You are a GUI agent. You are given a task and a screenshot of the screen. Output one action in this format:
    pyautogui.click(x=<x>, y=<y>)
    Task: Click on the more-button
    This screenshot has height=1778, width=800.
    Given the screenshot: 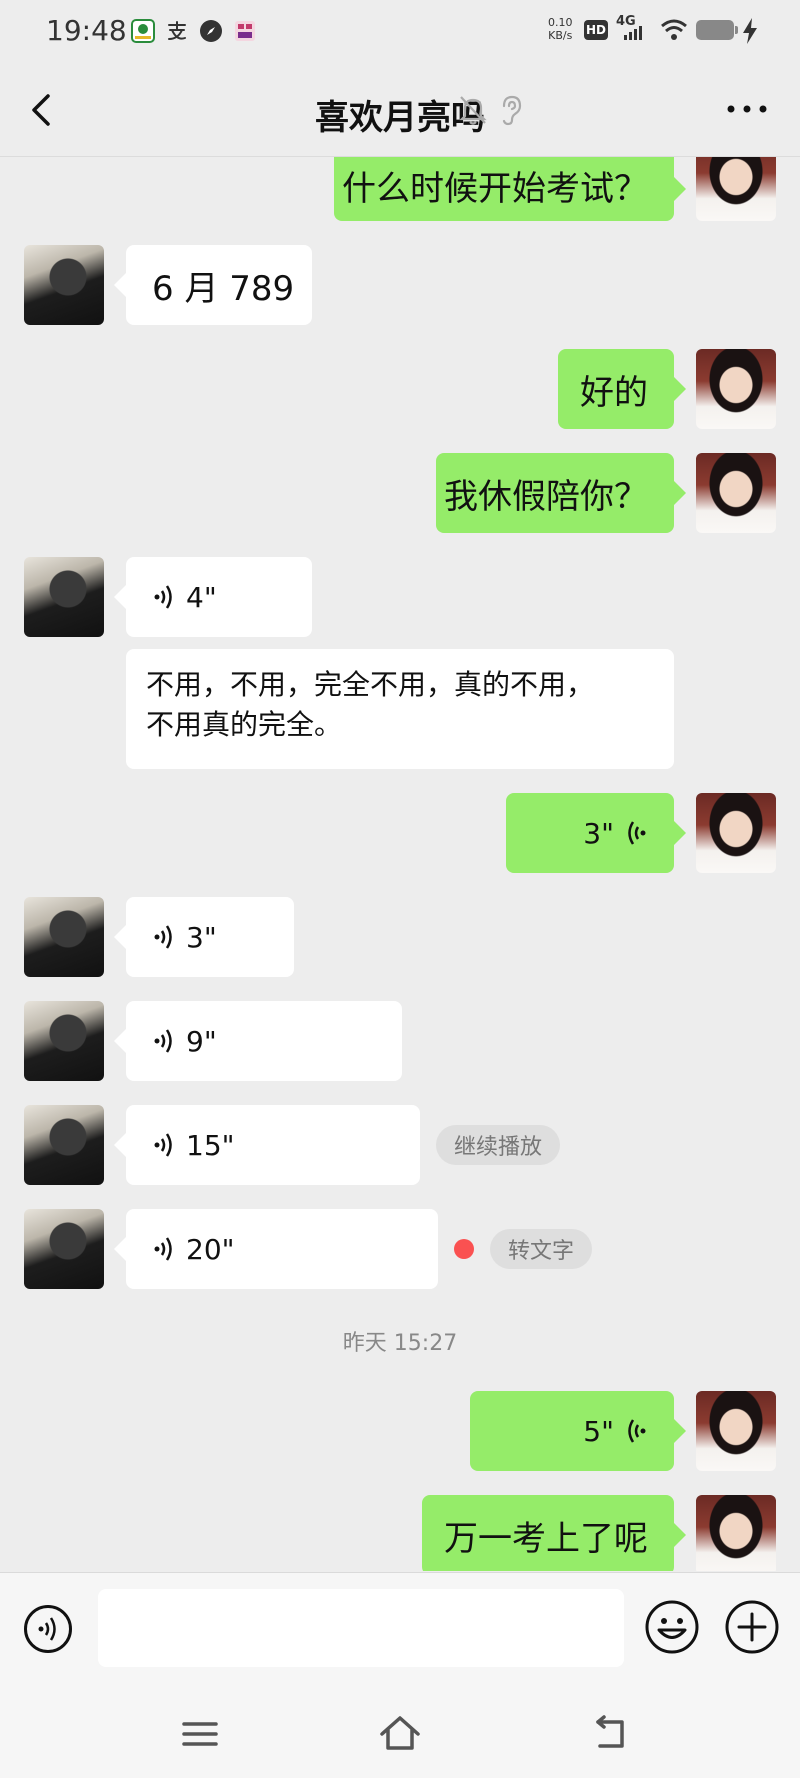 What is the action you would take?
    pyautogui.click(x=747, y=109)
    